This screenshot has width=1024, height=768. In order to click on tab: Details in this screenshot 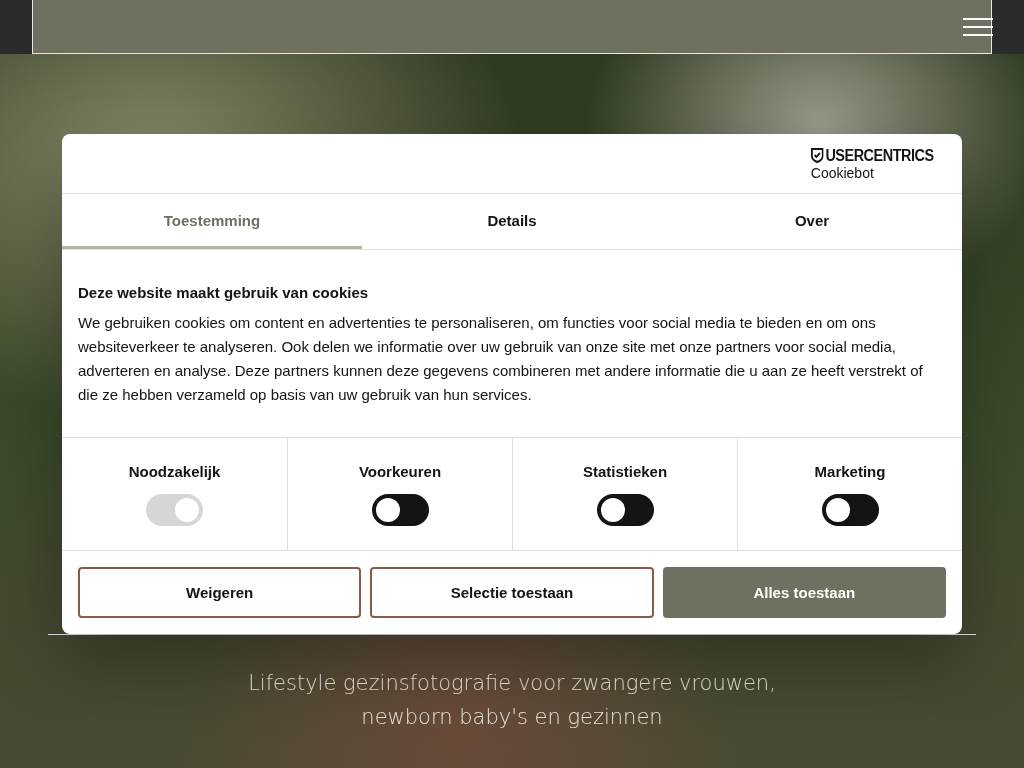, I will do `click(512, 221)`.